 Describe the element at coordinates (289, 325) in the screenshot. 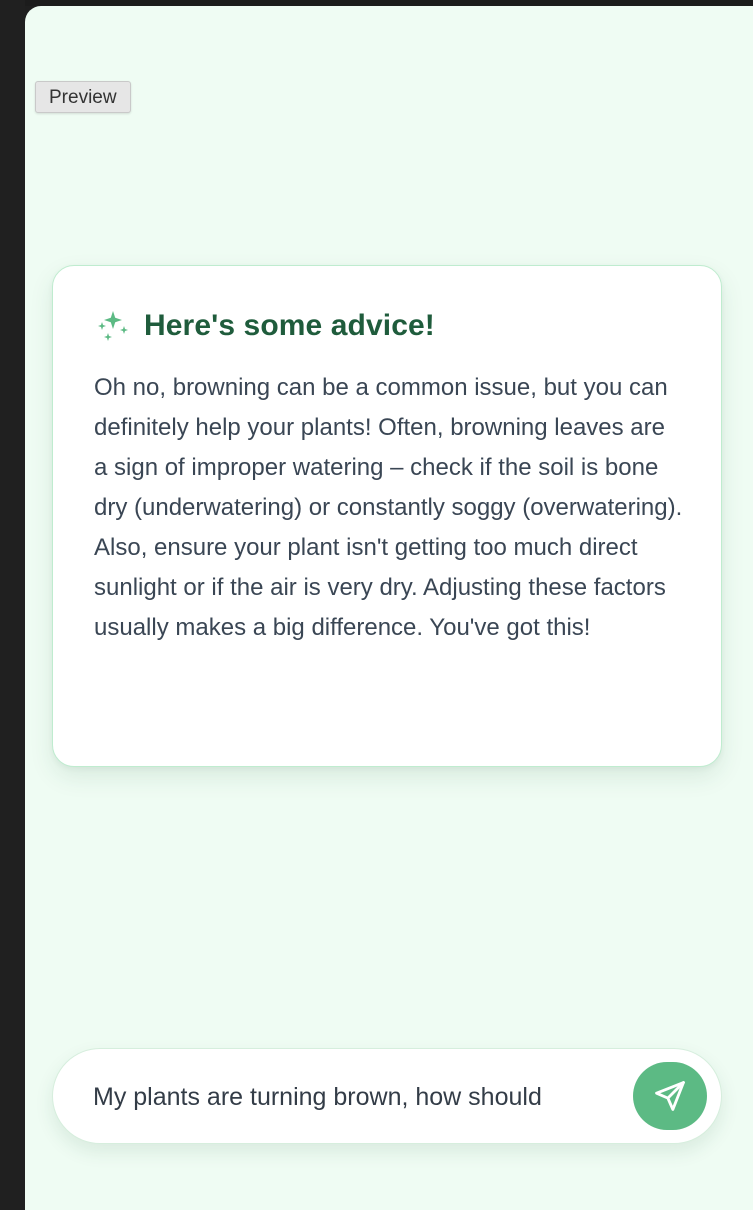

I see `advice-card-title: Here's some advice!` at that location.